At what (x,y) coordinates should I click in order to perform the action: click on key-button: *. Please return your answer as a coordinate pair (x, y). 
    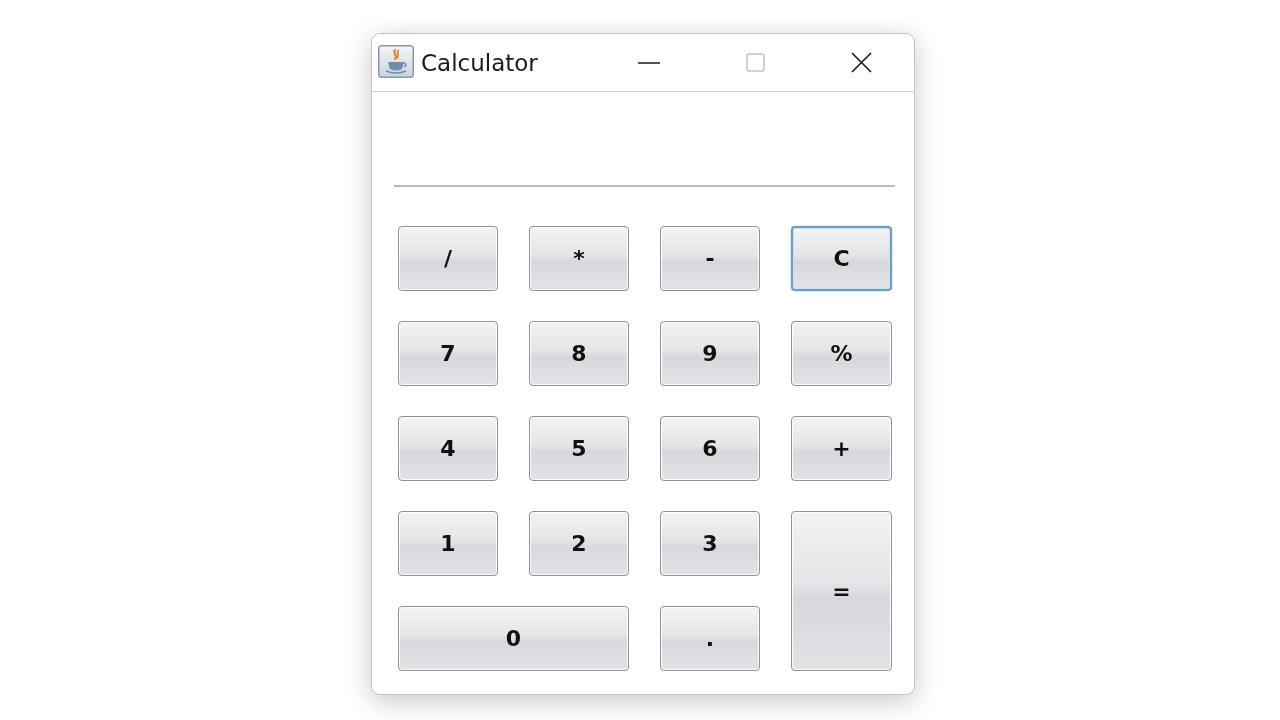
    Looking at the image, I should click on (579, 258).